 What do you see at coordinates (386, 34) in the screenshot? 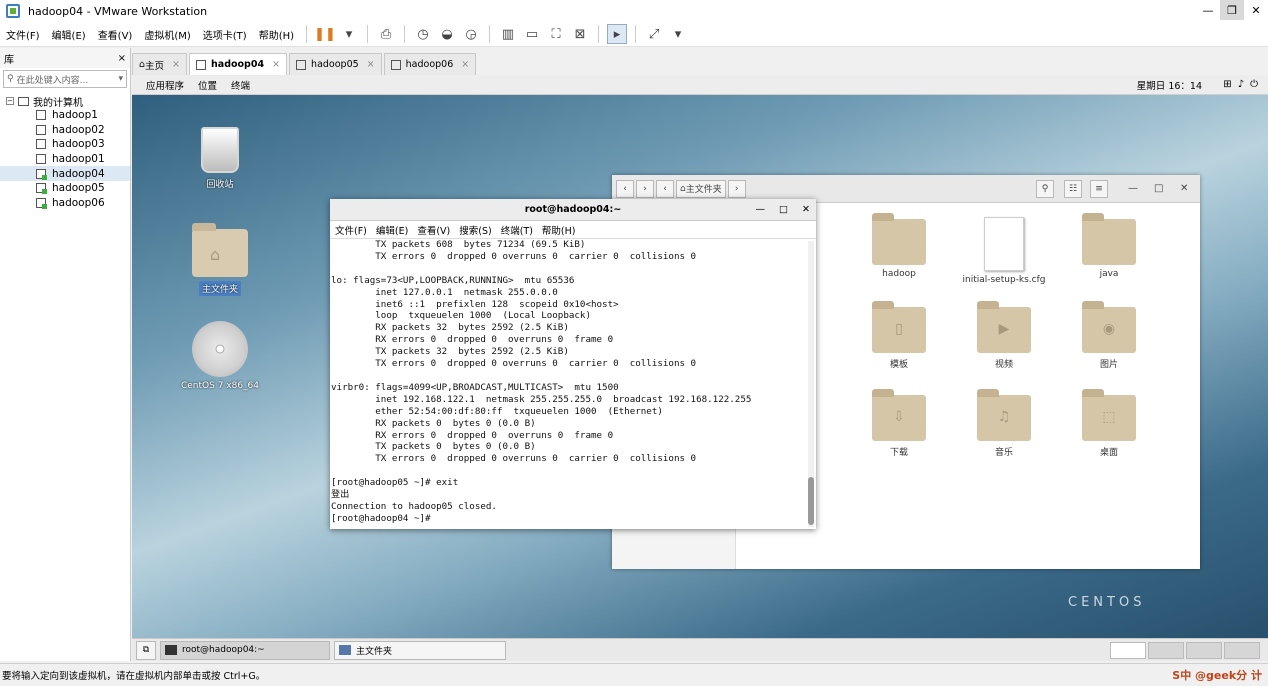
I see `send-keys-icon: ⎙` at bounding box center [386, 34].